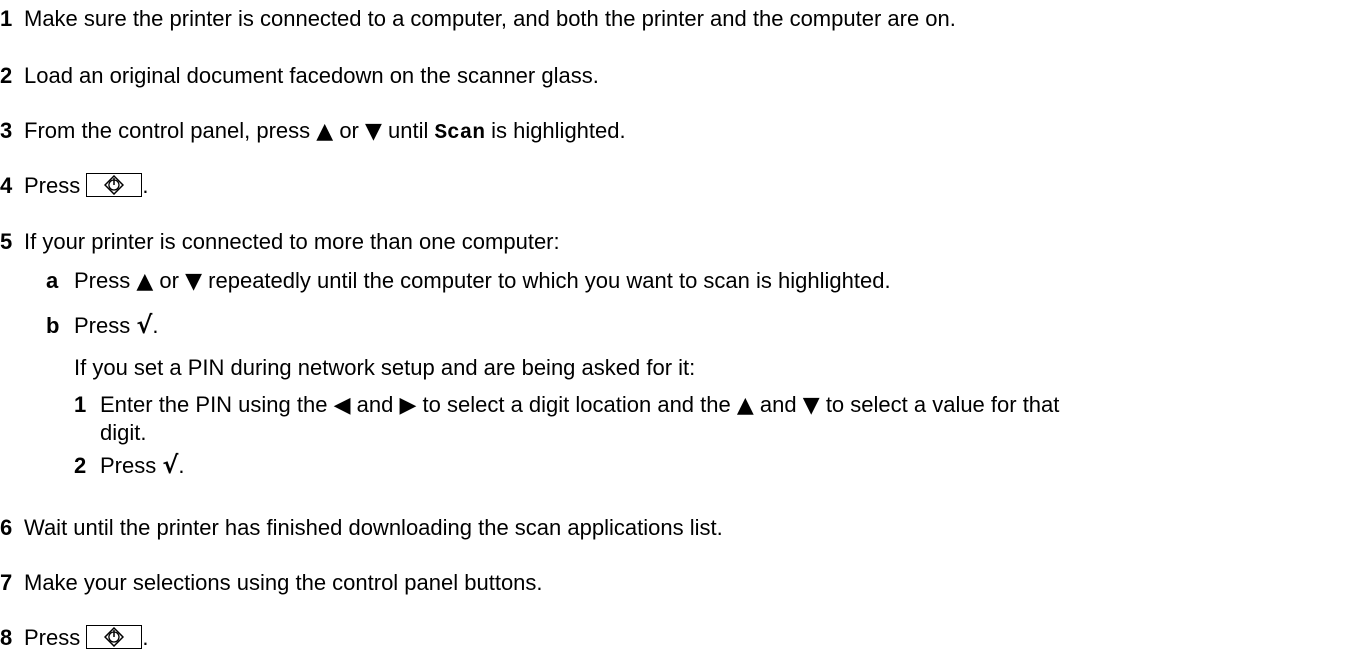 This screenshot has height=662, width=1351. What do you see at coordinates (214, 404) in the screenshot?
I see `step-text: Enter the PIN using the` at bounding box center [214, 404].